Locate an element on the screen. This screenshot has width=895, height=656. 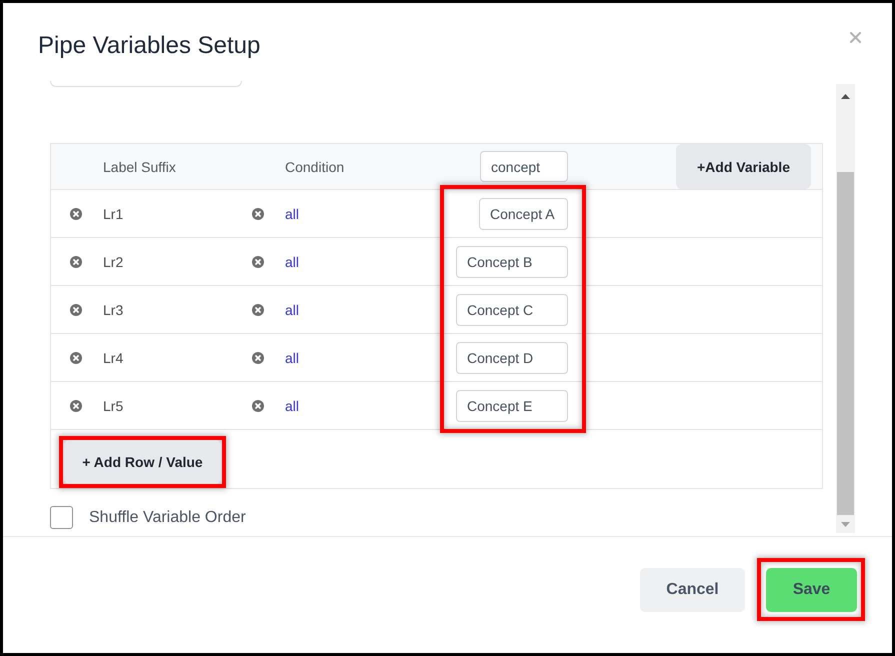
cancel-button: Cancel is located at coordinates (692, 590).